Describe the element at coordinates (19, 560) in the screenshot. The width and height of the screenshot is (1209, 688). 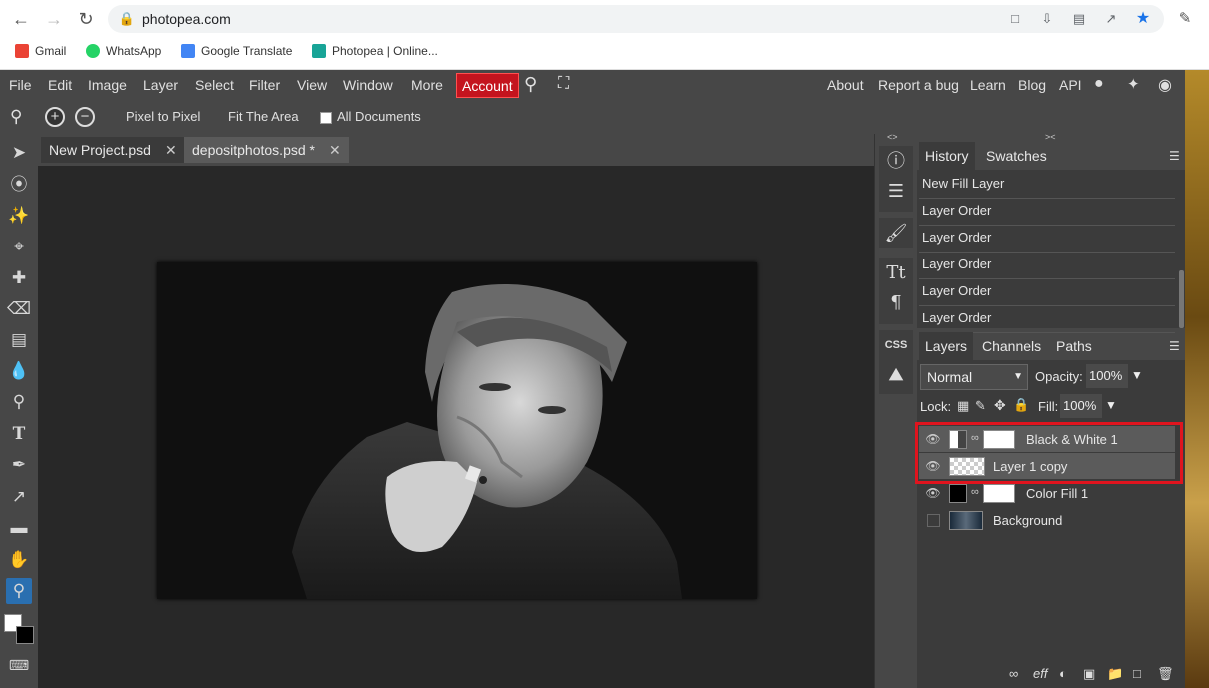
I see `hand-tool-icon: ✋` at that location.